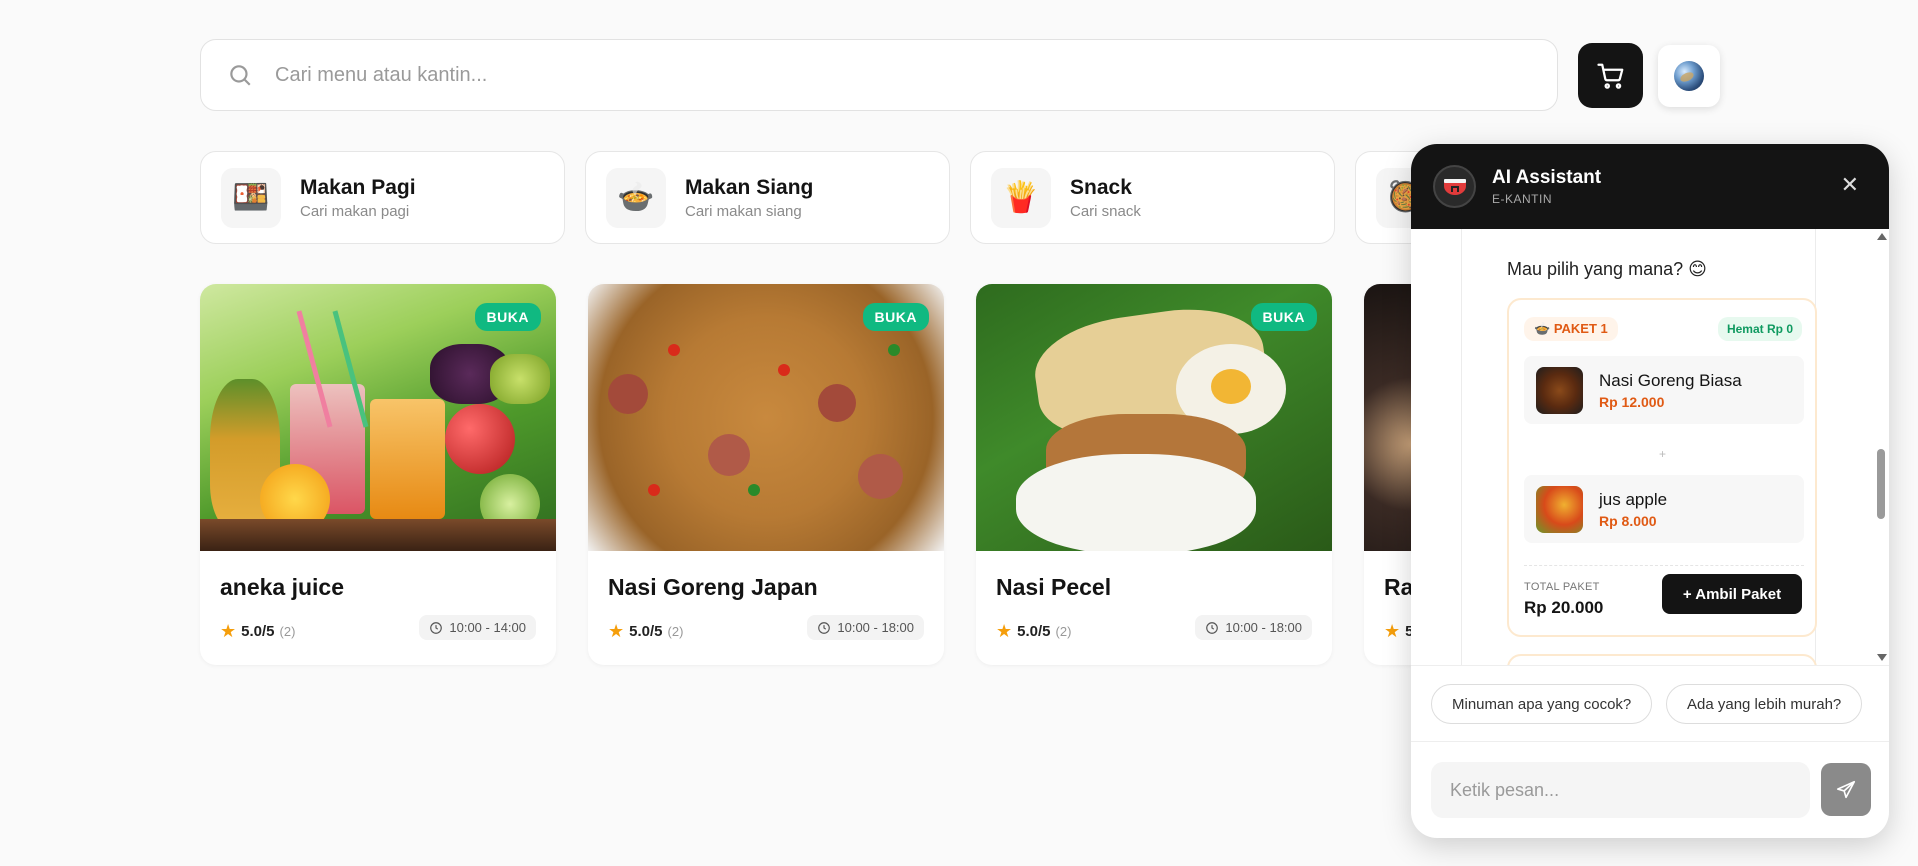 The width and height of the screenshot is (1918, 866). I want to click on send-icon, so click(1846, 789).